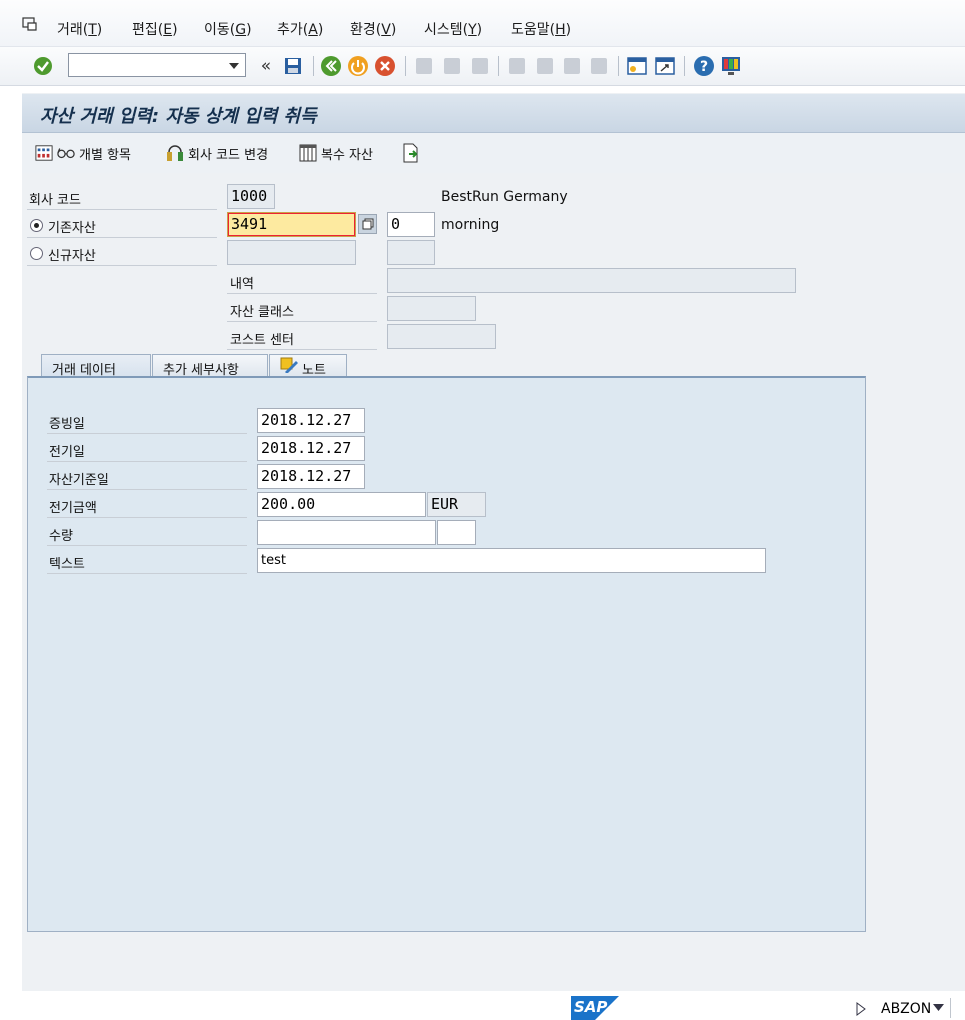 The image size is (965, 1020). I want to click on tab-transaction-data: 거래 데이터, so click(96, 366).